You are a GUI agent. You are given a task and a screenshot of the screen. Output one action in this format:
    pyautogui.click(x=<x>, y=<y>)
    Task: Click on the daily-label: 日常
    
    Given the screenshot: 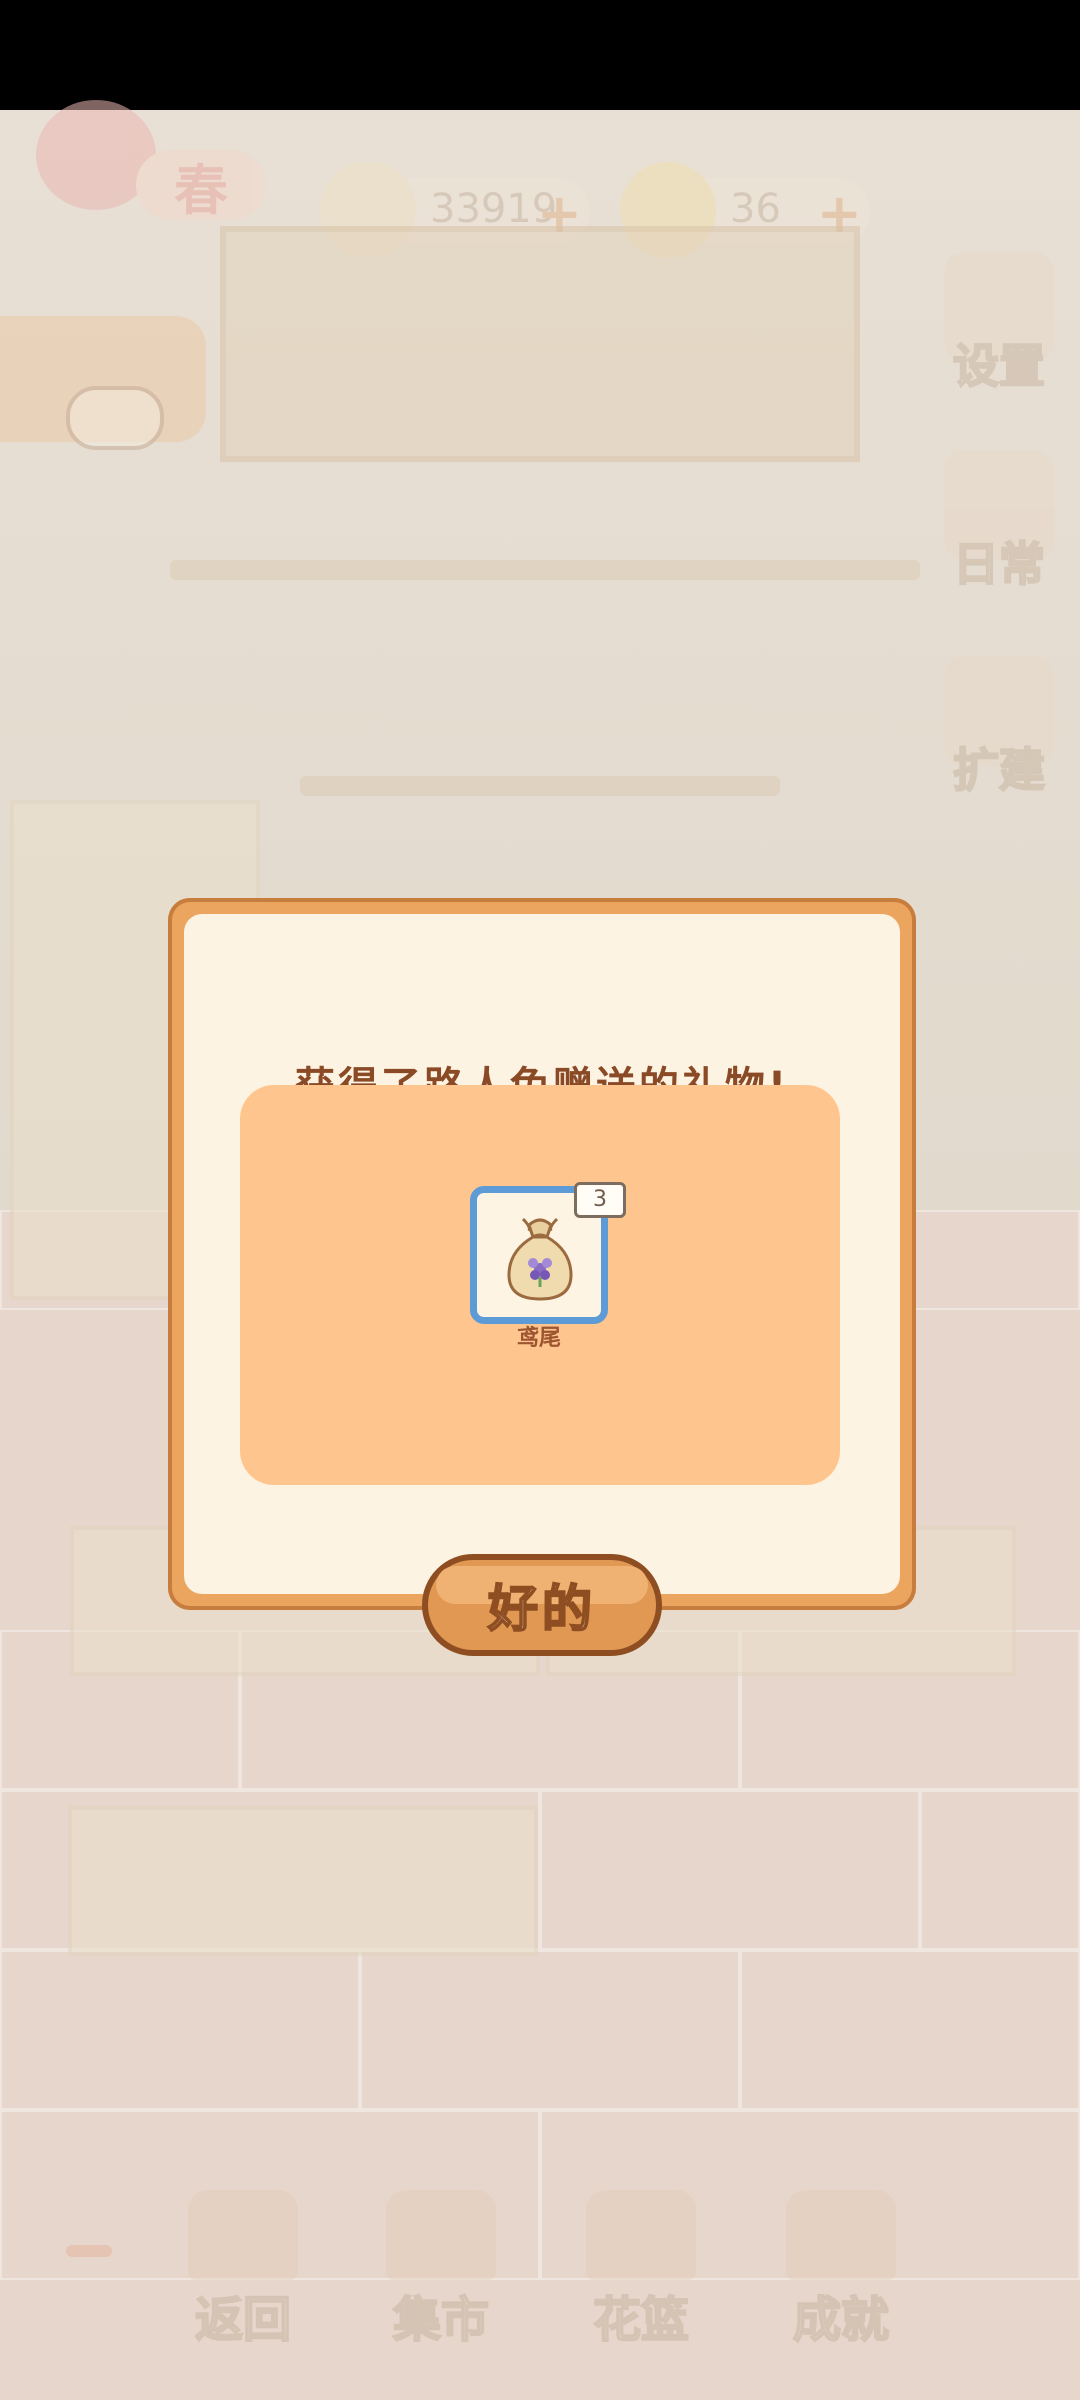 What is the action you would take?
    pyautogui.click(x=999, y=564)
    